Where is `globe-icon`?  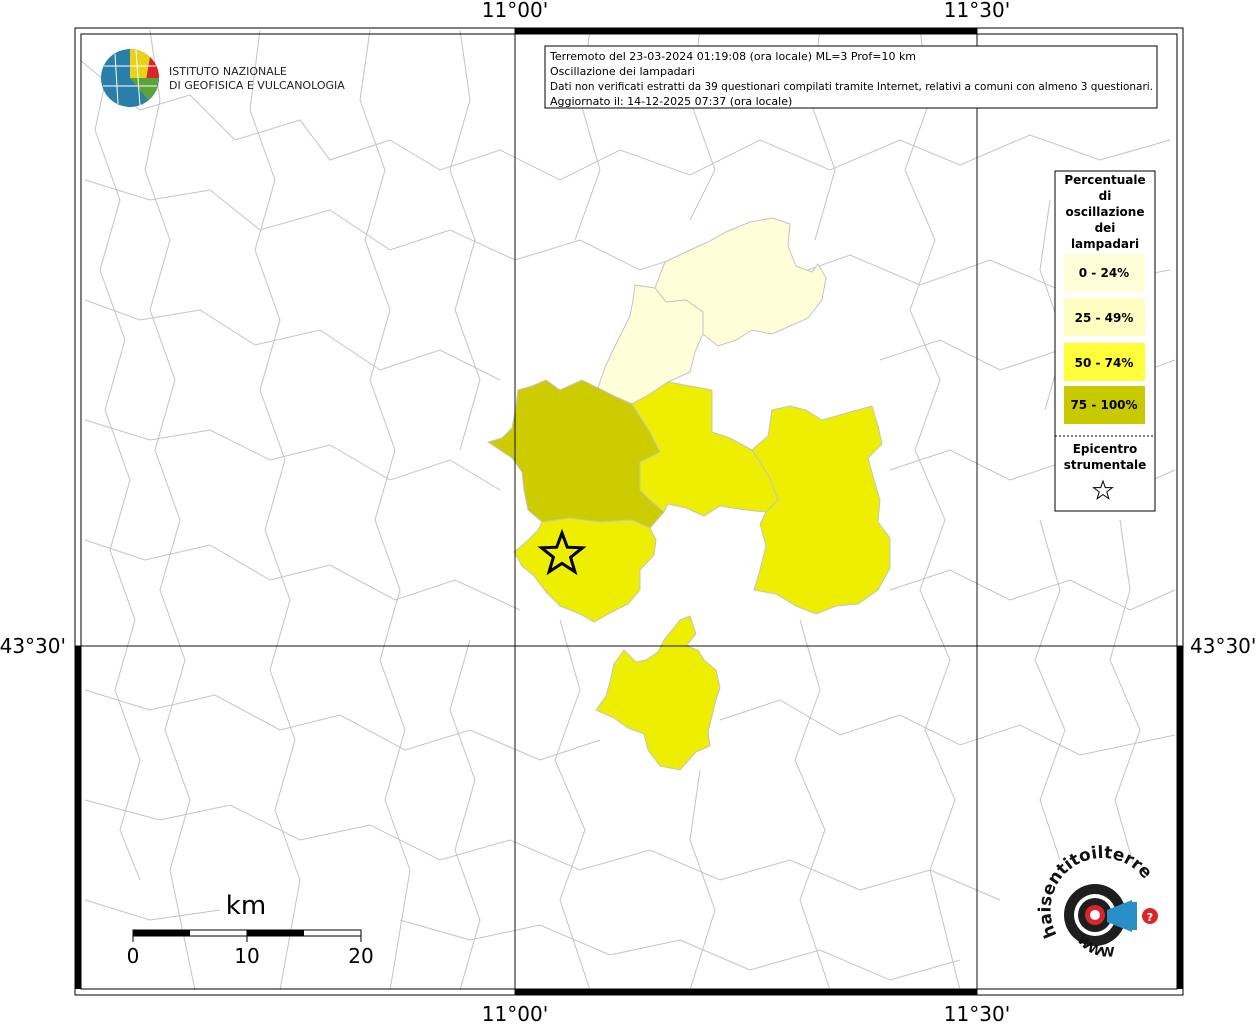
globe-icon is located at coordinates (130, 78).